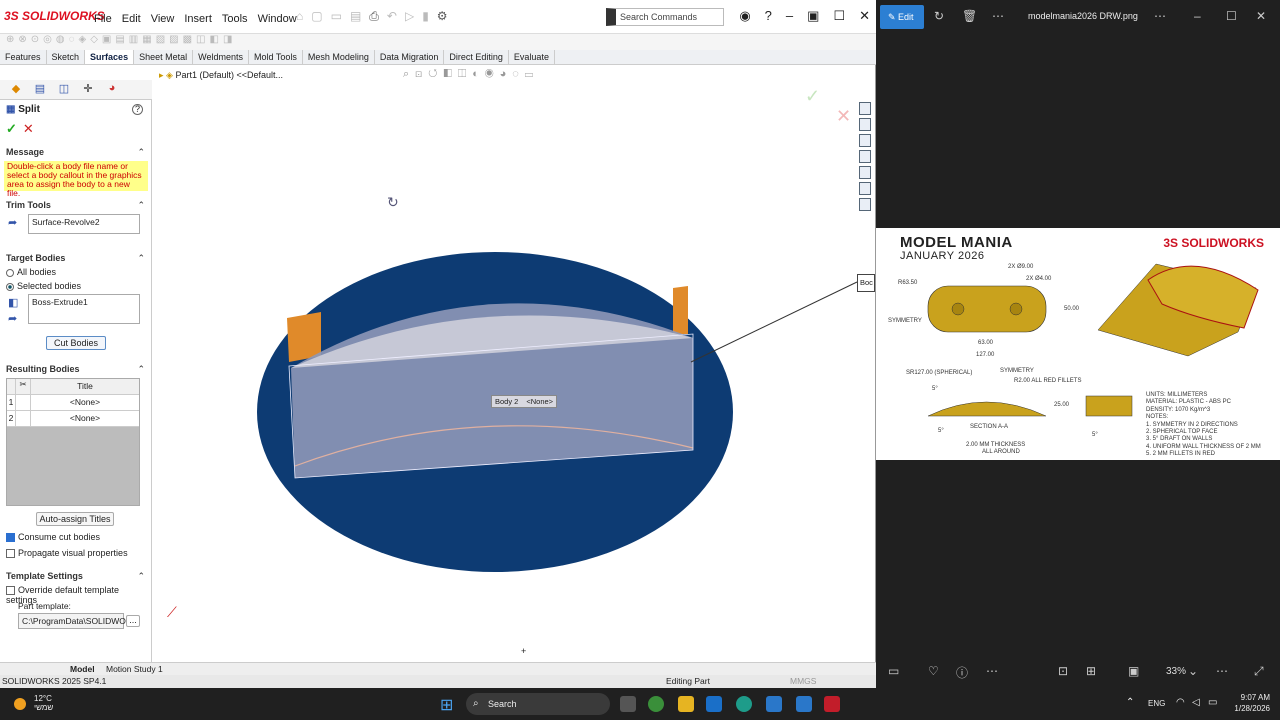  I want to click on callout-value: <None>, so click(539, 401).